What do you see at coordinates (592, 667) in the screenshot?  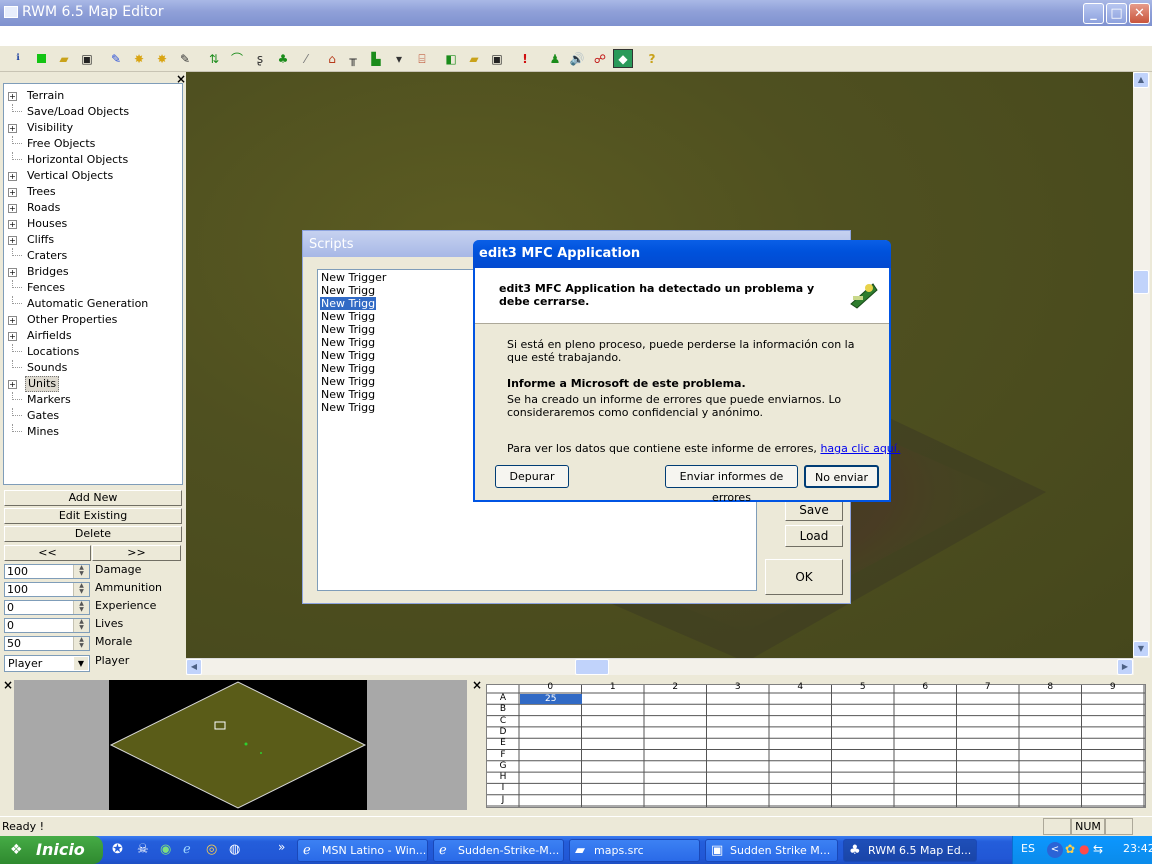 I see `horizontal-scroll-thumb` at bounding box center [592, 667].